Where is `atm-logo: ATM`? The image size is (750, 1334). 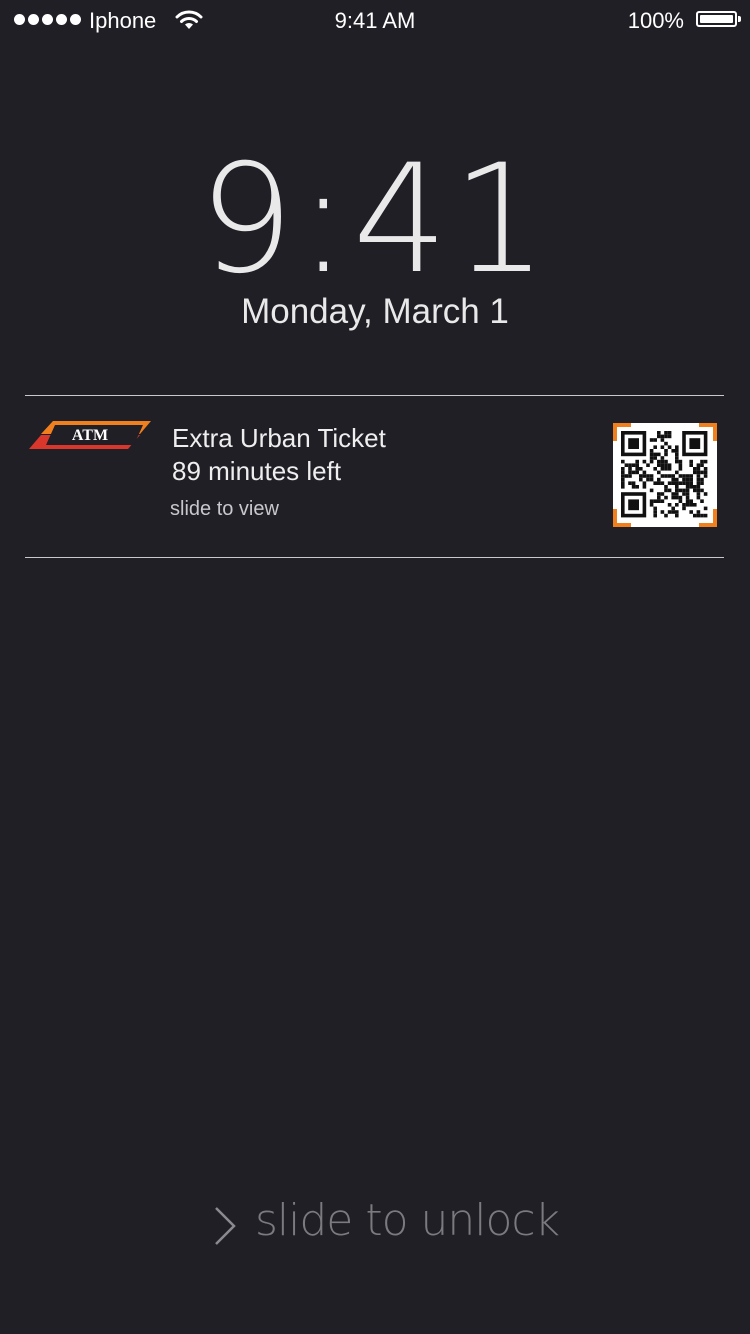 atm-logo: ATM is located at coordinates (90, 435).